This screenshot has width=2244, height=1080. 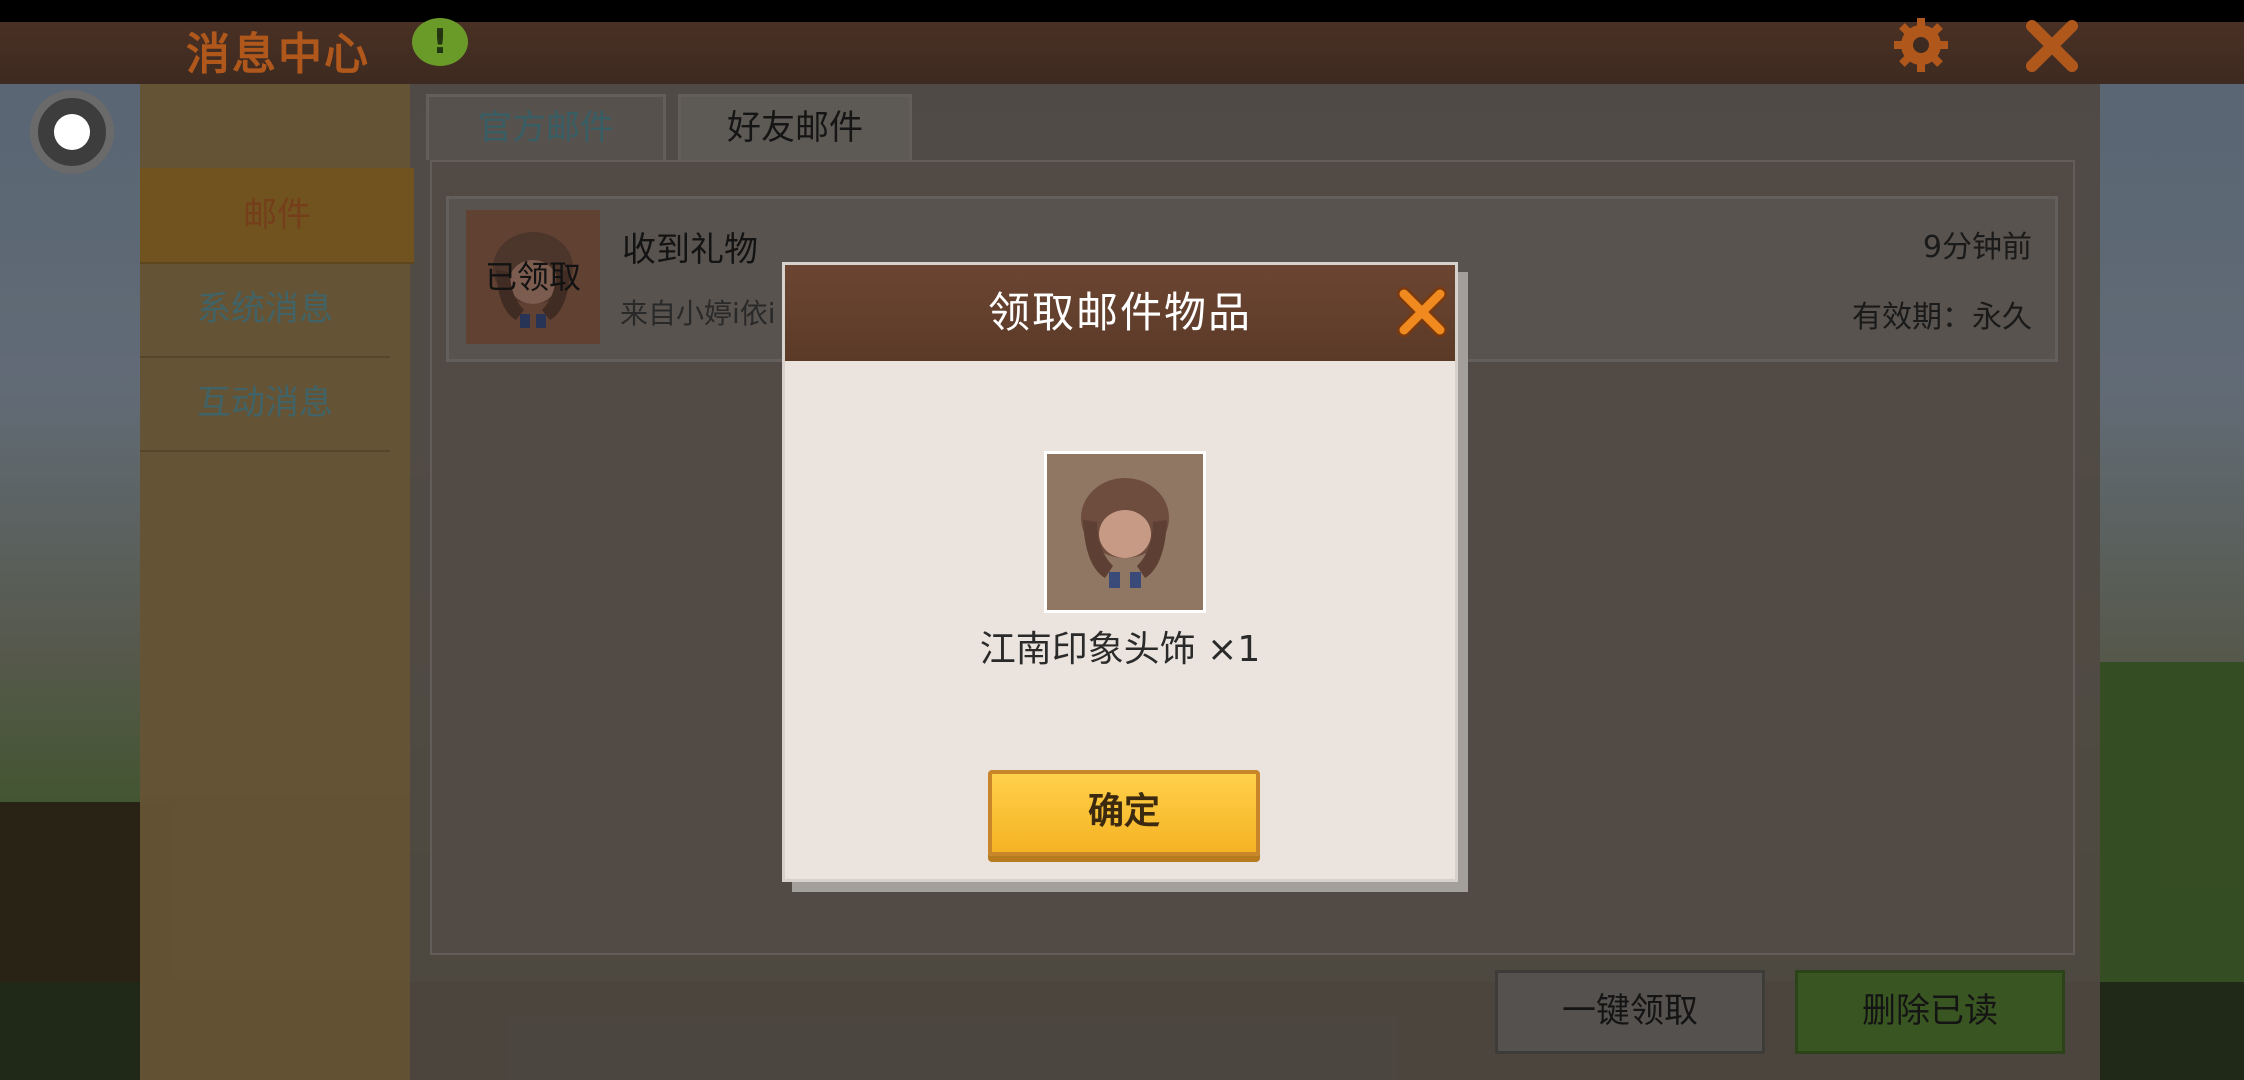 I want to click on alert-icon: !, so click(x=440, y=42).